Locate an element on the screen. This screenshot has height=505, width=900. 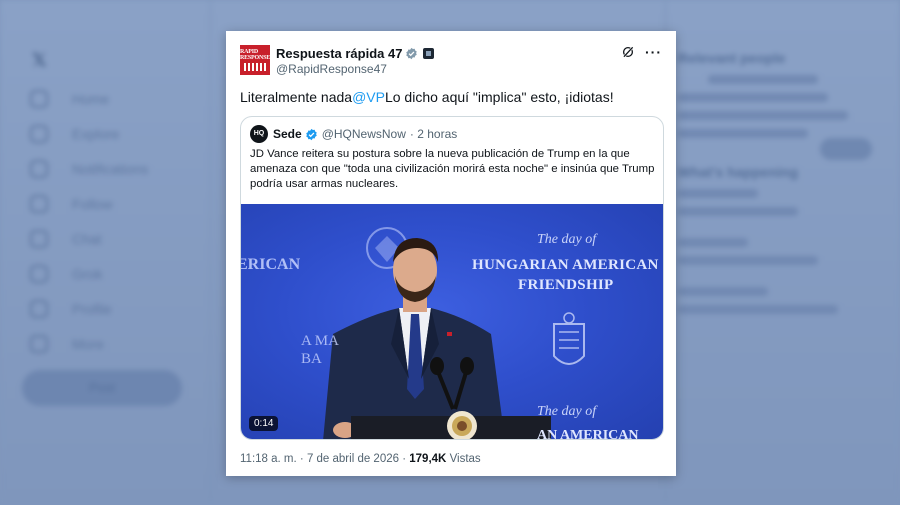
sidebar-item-profile: Profile is located at coordinates (115, 308).